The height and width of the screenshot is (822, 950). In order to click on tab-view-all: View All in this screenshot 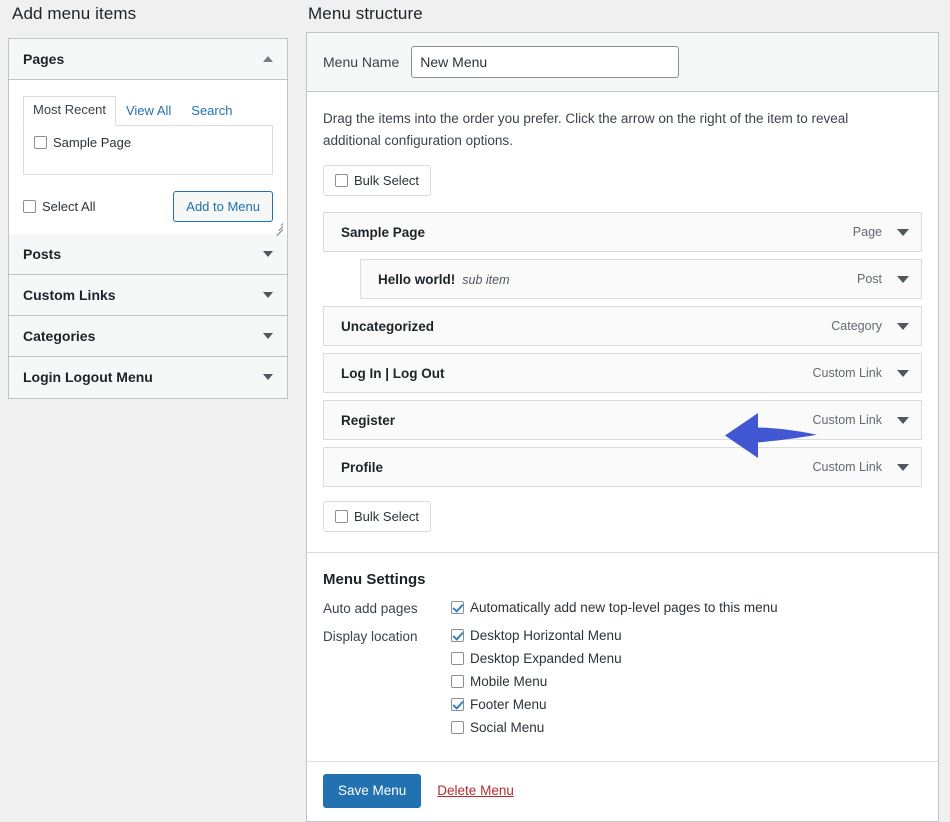, I will do `click(148, 111)`.